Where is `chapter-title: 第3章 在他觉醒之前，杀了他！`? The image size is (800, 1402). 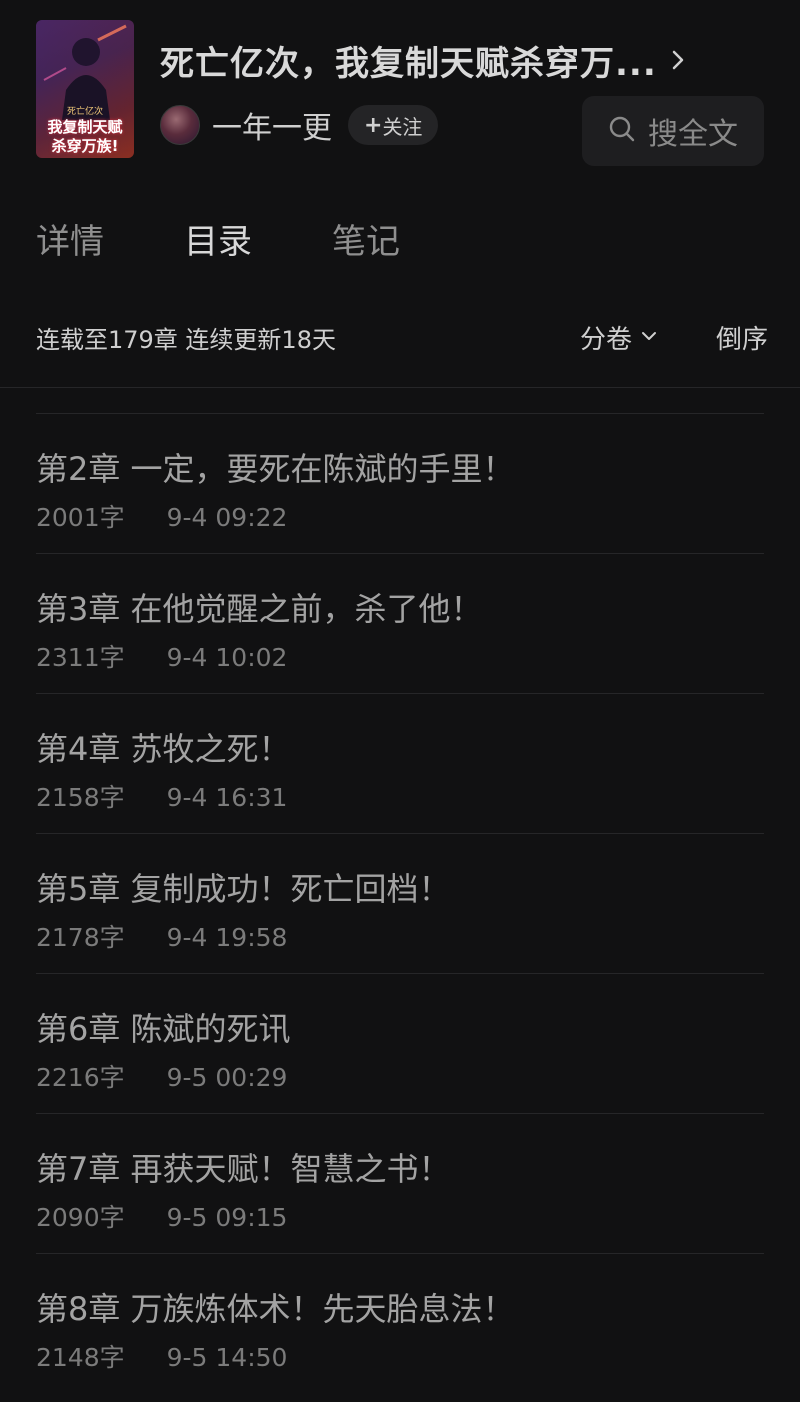 chapter-title: 第3章 在他觉醒之前，杀了他！ is located at coordinates (259, 609).